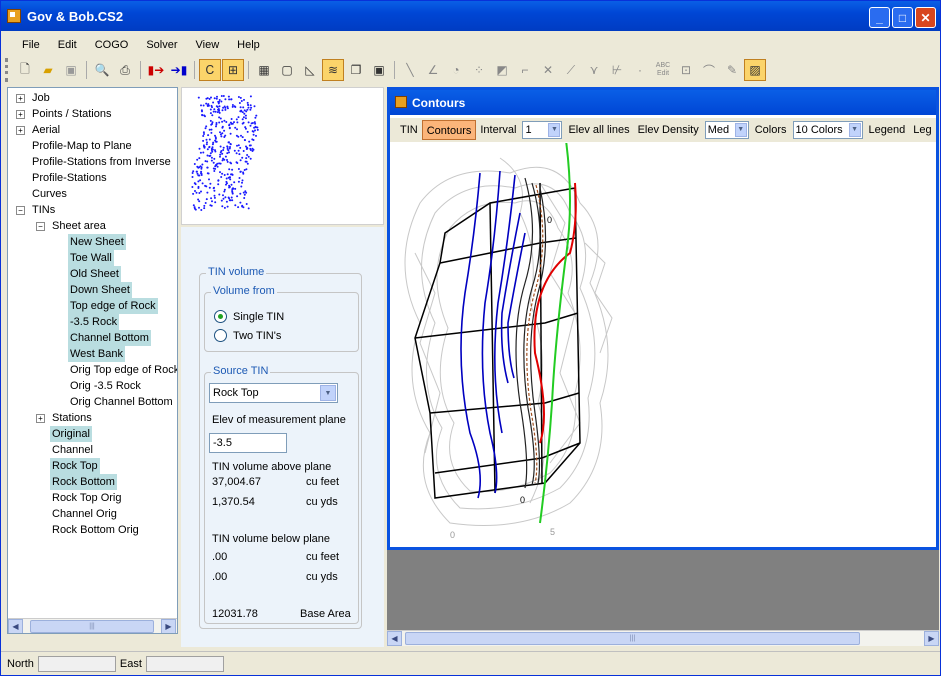  I want to click on points-icon: ⁘, so click(479, 70).